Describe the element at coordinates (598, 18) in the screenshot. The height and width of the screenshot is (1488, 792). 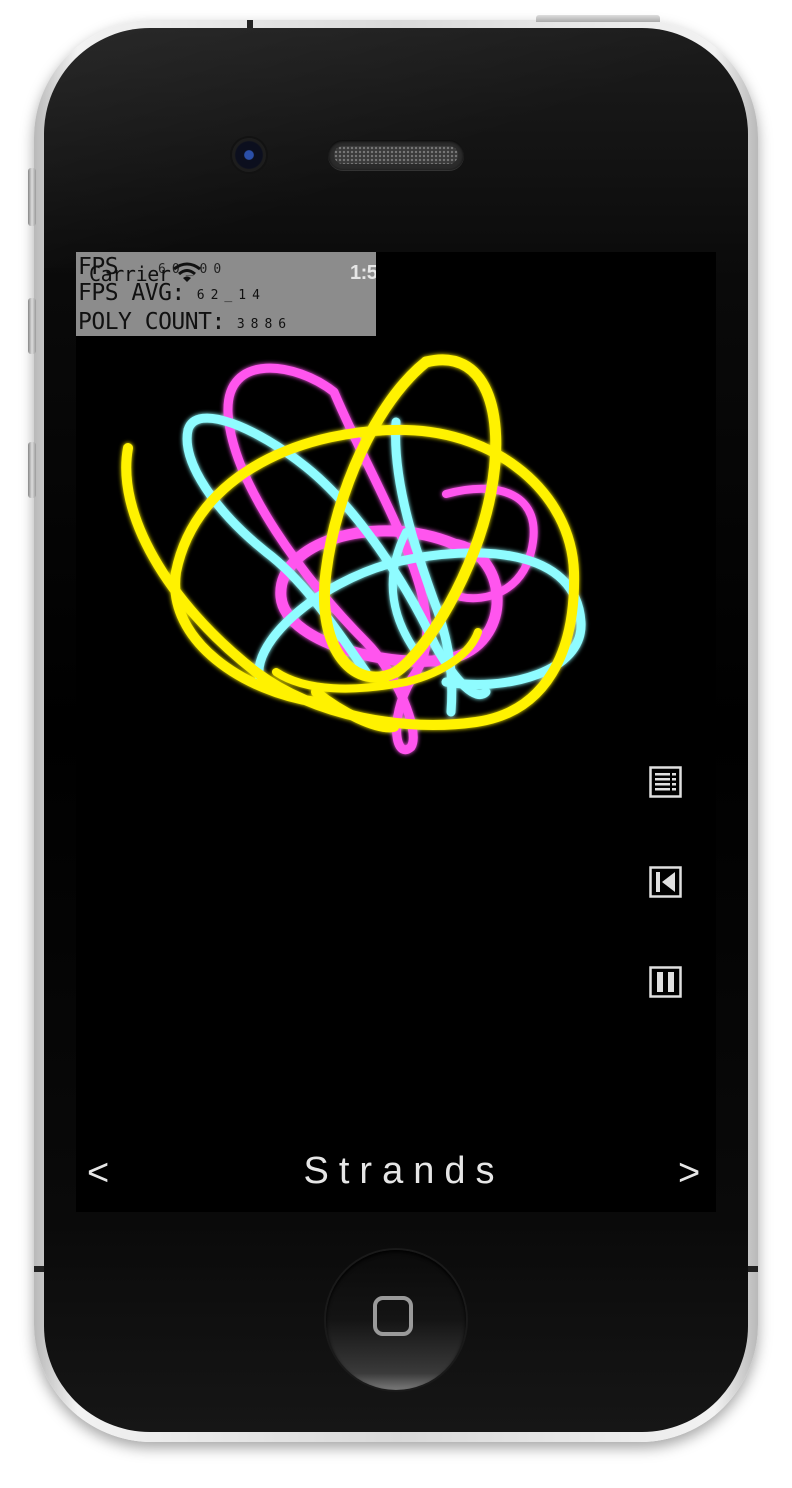
I see `sleep-button` at that location.